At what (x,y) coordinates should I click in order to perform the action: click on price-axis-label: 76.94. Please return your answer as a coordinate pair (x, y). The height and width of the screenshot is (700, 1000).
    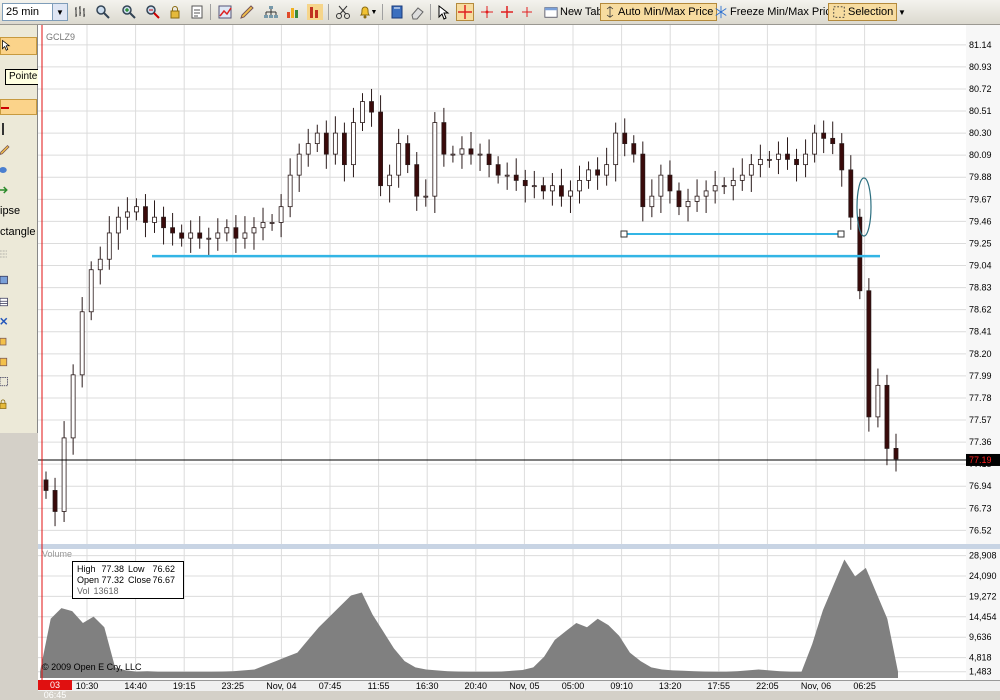
    Looking at the image, I should click on (980, 486).